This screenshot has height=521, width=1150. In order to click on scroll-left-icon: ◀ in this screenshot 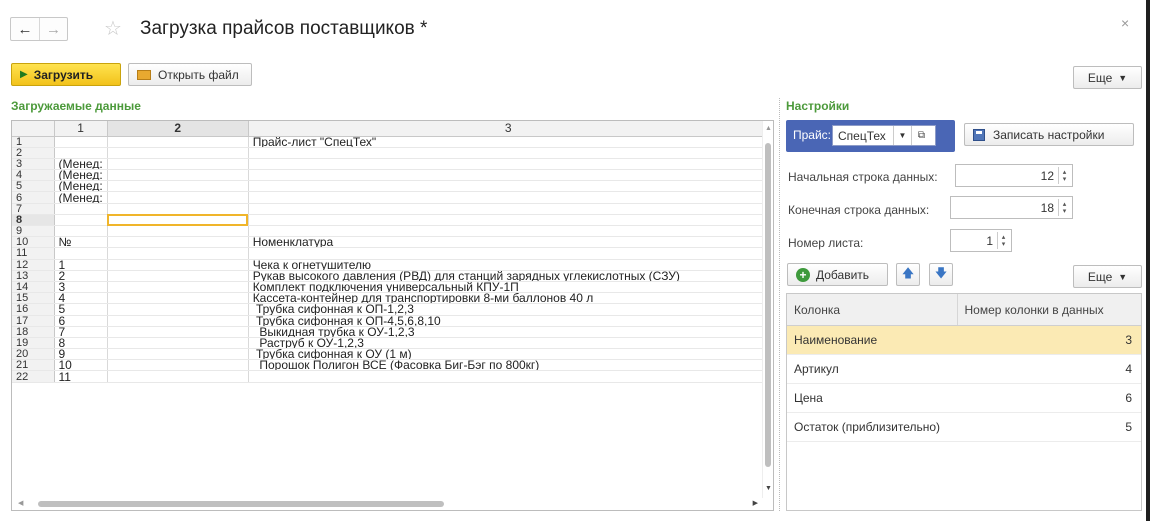, I will do `click(20, 503)`.